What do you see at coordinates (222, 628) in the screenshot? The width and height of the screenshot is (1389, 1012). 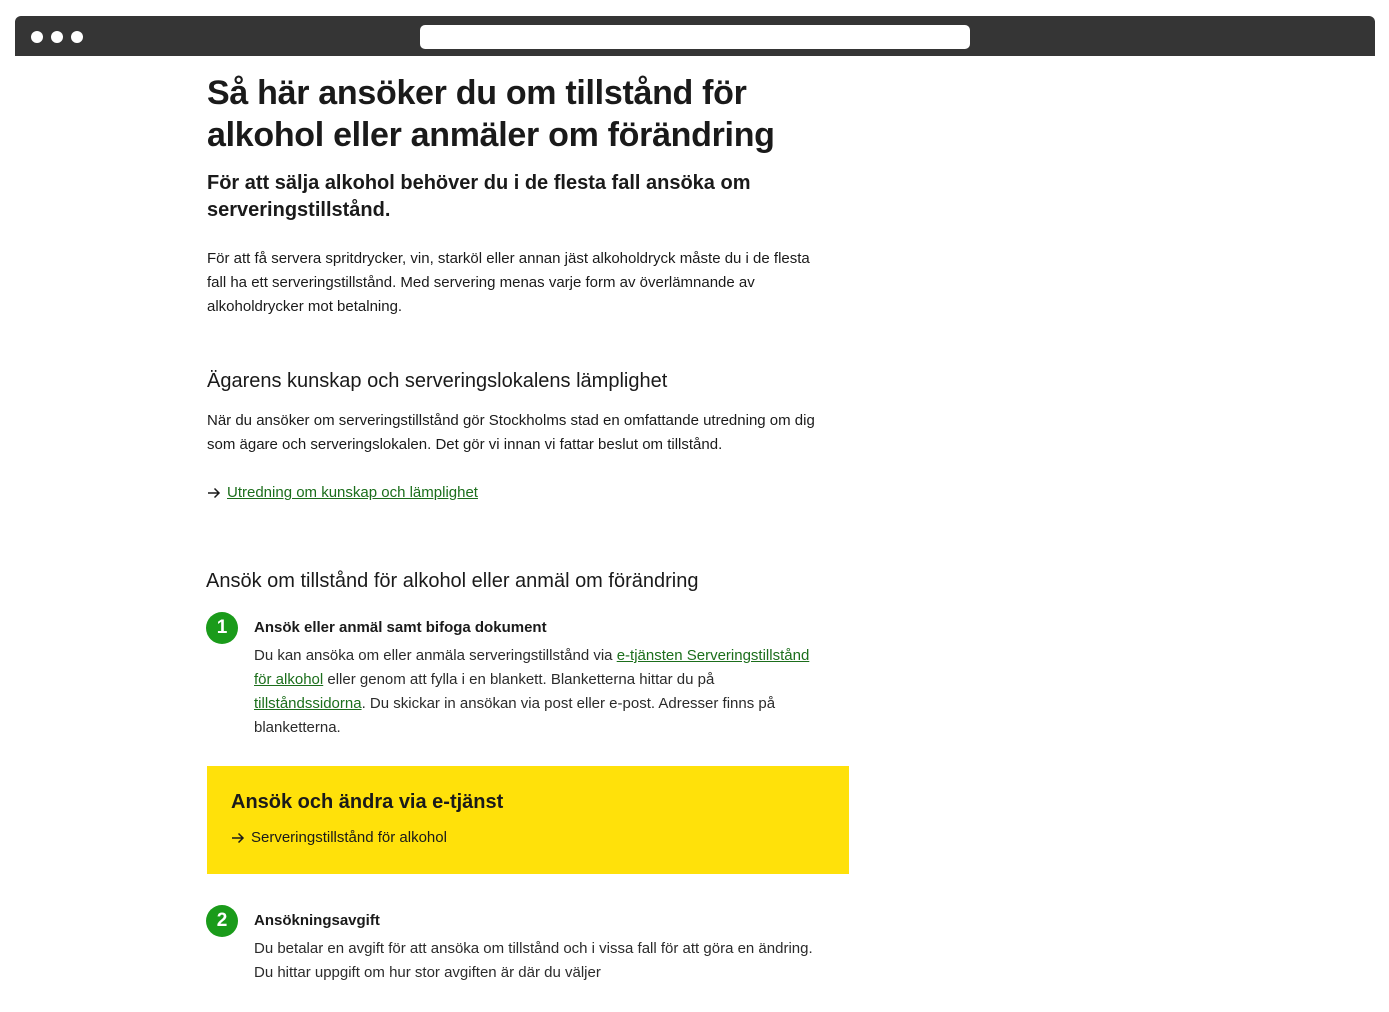 I see `step-number-badge: 1` at bounding box center [222, 628].